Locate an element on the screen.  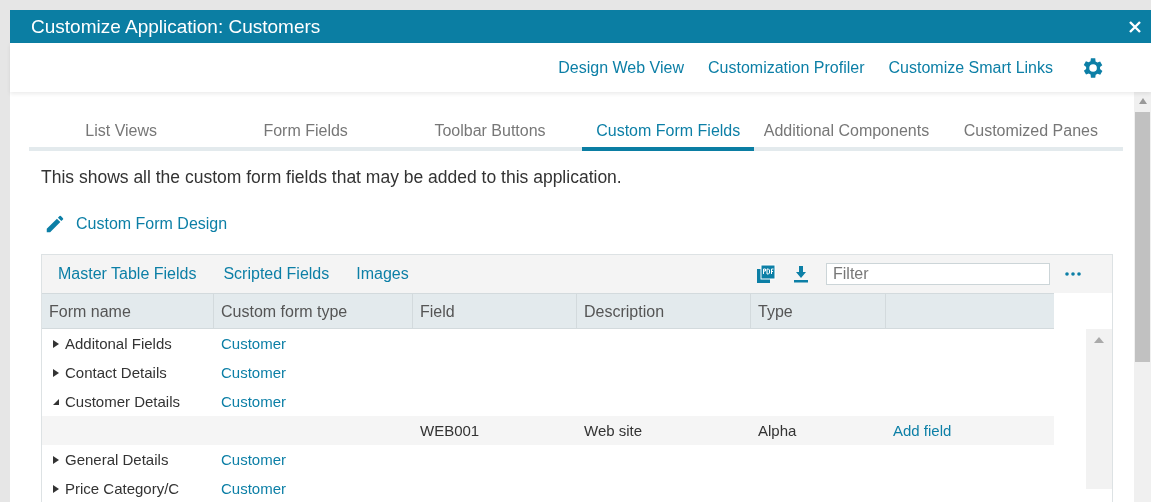
tab: Form Fields is located at coordinates (305, 132).